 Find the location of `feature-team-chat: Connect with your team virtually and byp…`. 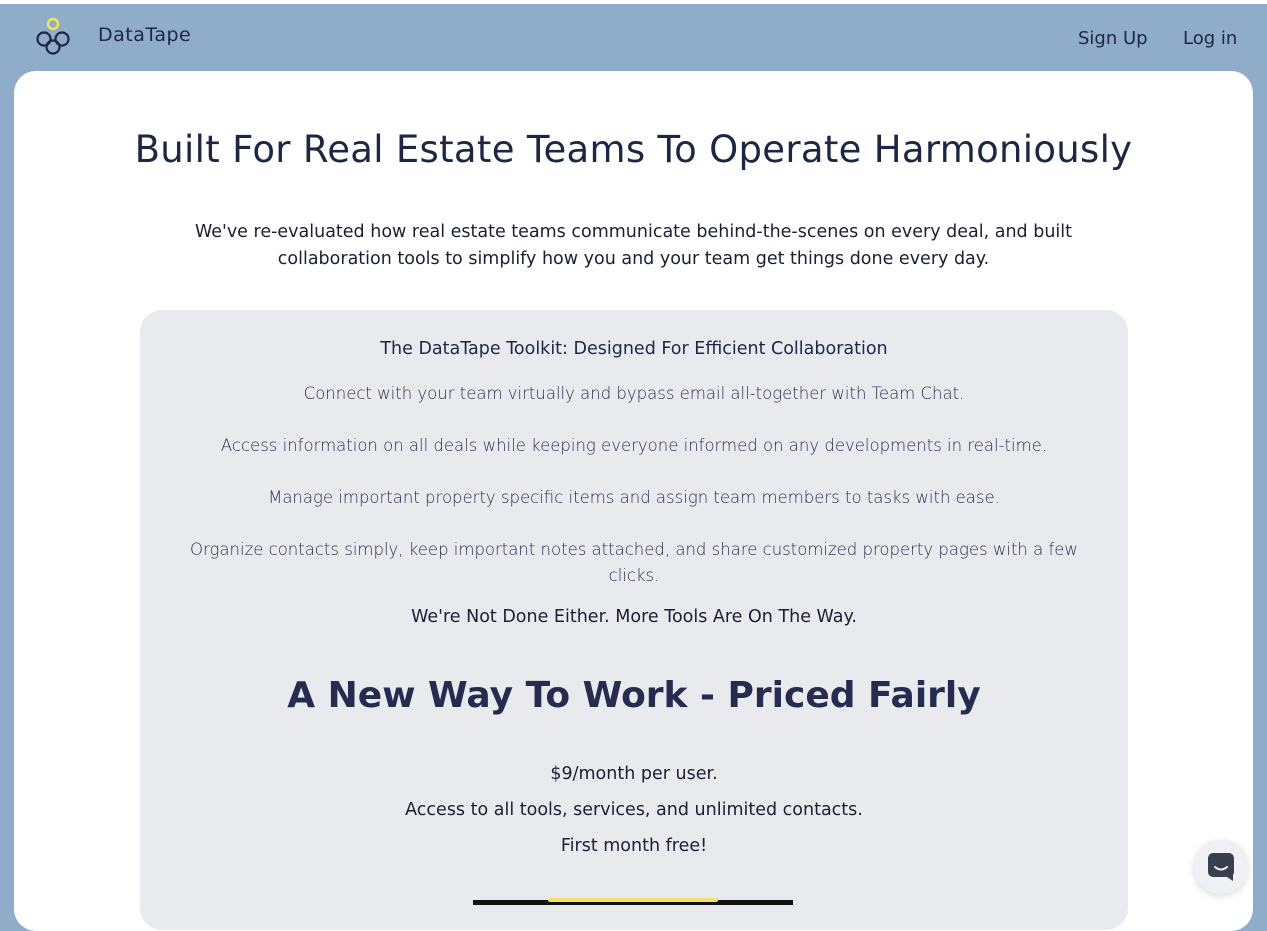

feature-team-chat: Connect with your team virtually and byp… is located at coordinates (634, 393).